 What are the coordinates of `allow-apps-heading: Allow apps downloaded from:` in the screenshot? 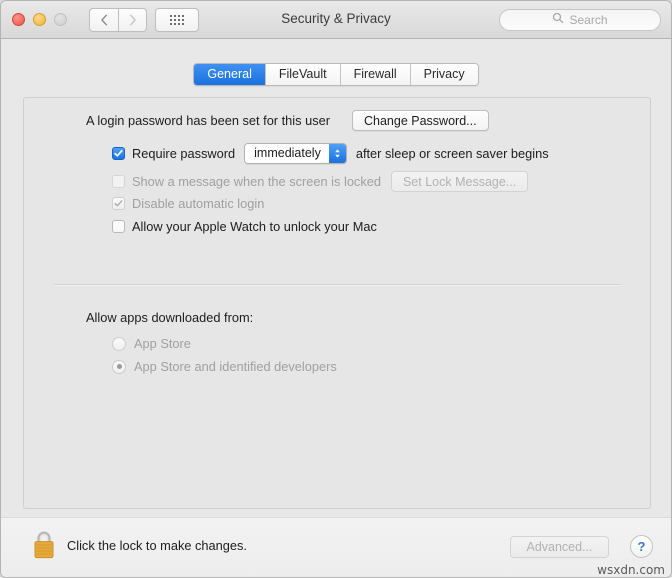 It's located at (170, 317).